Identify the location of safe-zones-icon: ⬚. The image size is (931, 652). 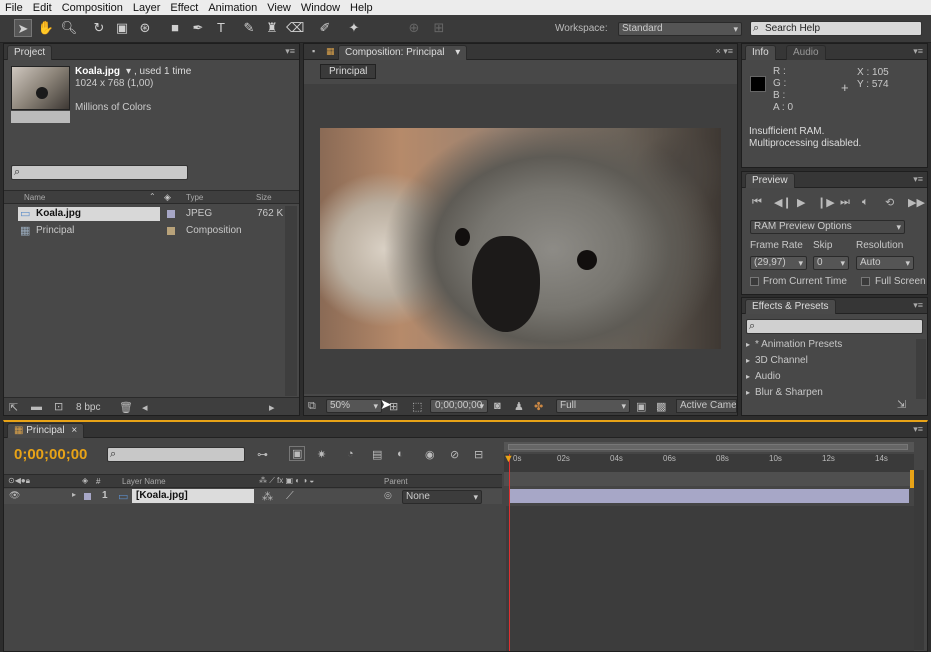
(417, 406).